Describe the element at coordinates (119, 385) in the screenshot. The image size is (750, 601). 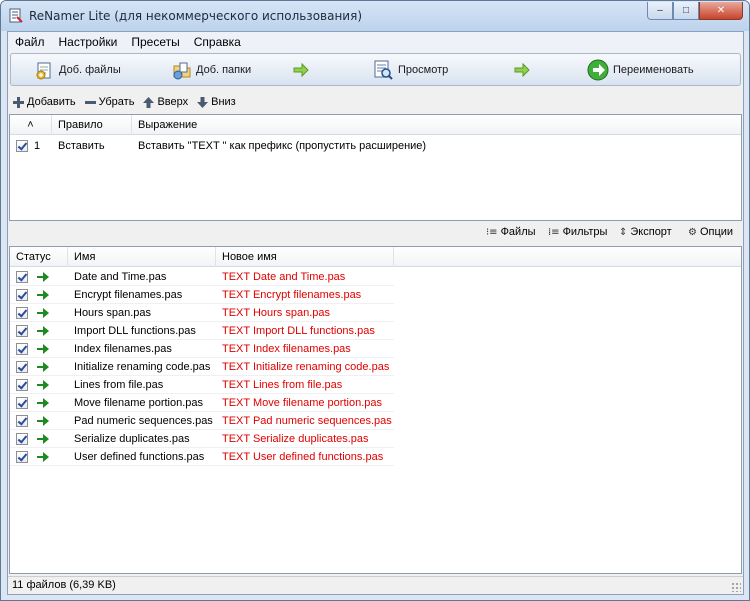
I see `file-name: Lines from file.pas` at that location.